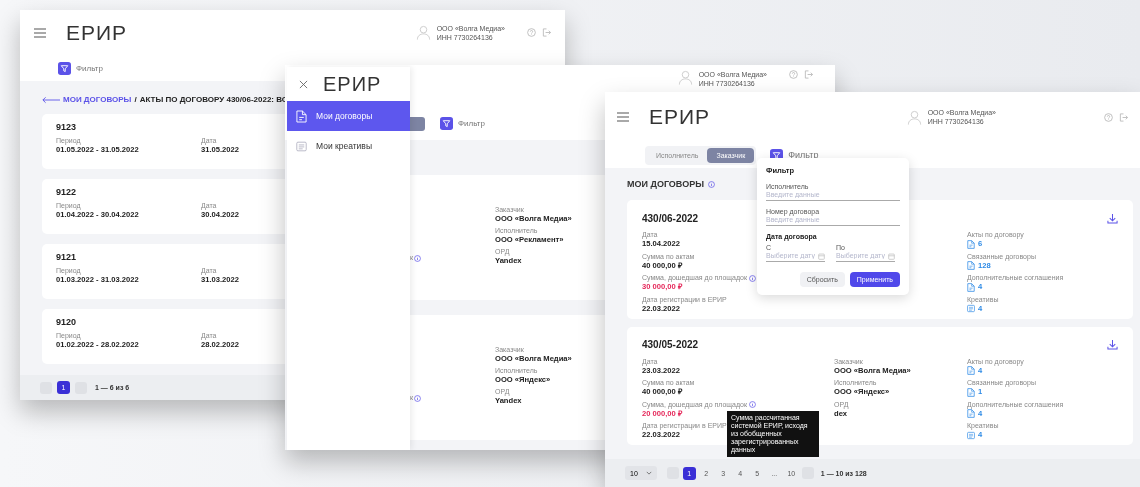  I want to click on contract-number: 430/06-2022, so click(670, 218).